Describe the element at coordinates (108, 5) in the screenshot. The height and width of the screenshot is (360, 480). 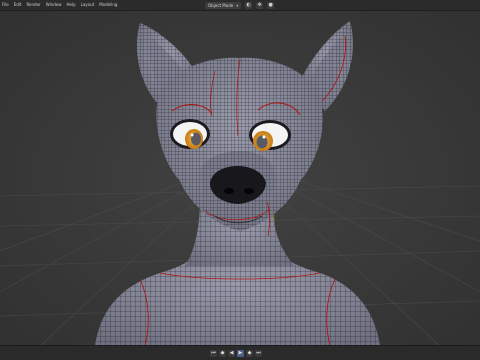
I see `menu-modeling: Modeling` at that location.